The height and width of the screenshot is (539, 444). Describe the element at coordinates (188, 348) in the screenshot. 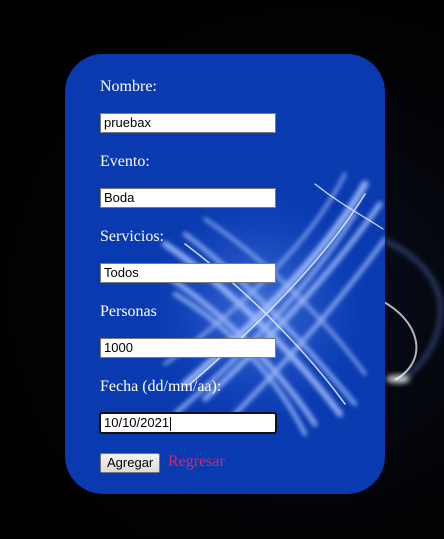

I see `people-field: 1000` at that location.